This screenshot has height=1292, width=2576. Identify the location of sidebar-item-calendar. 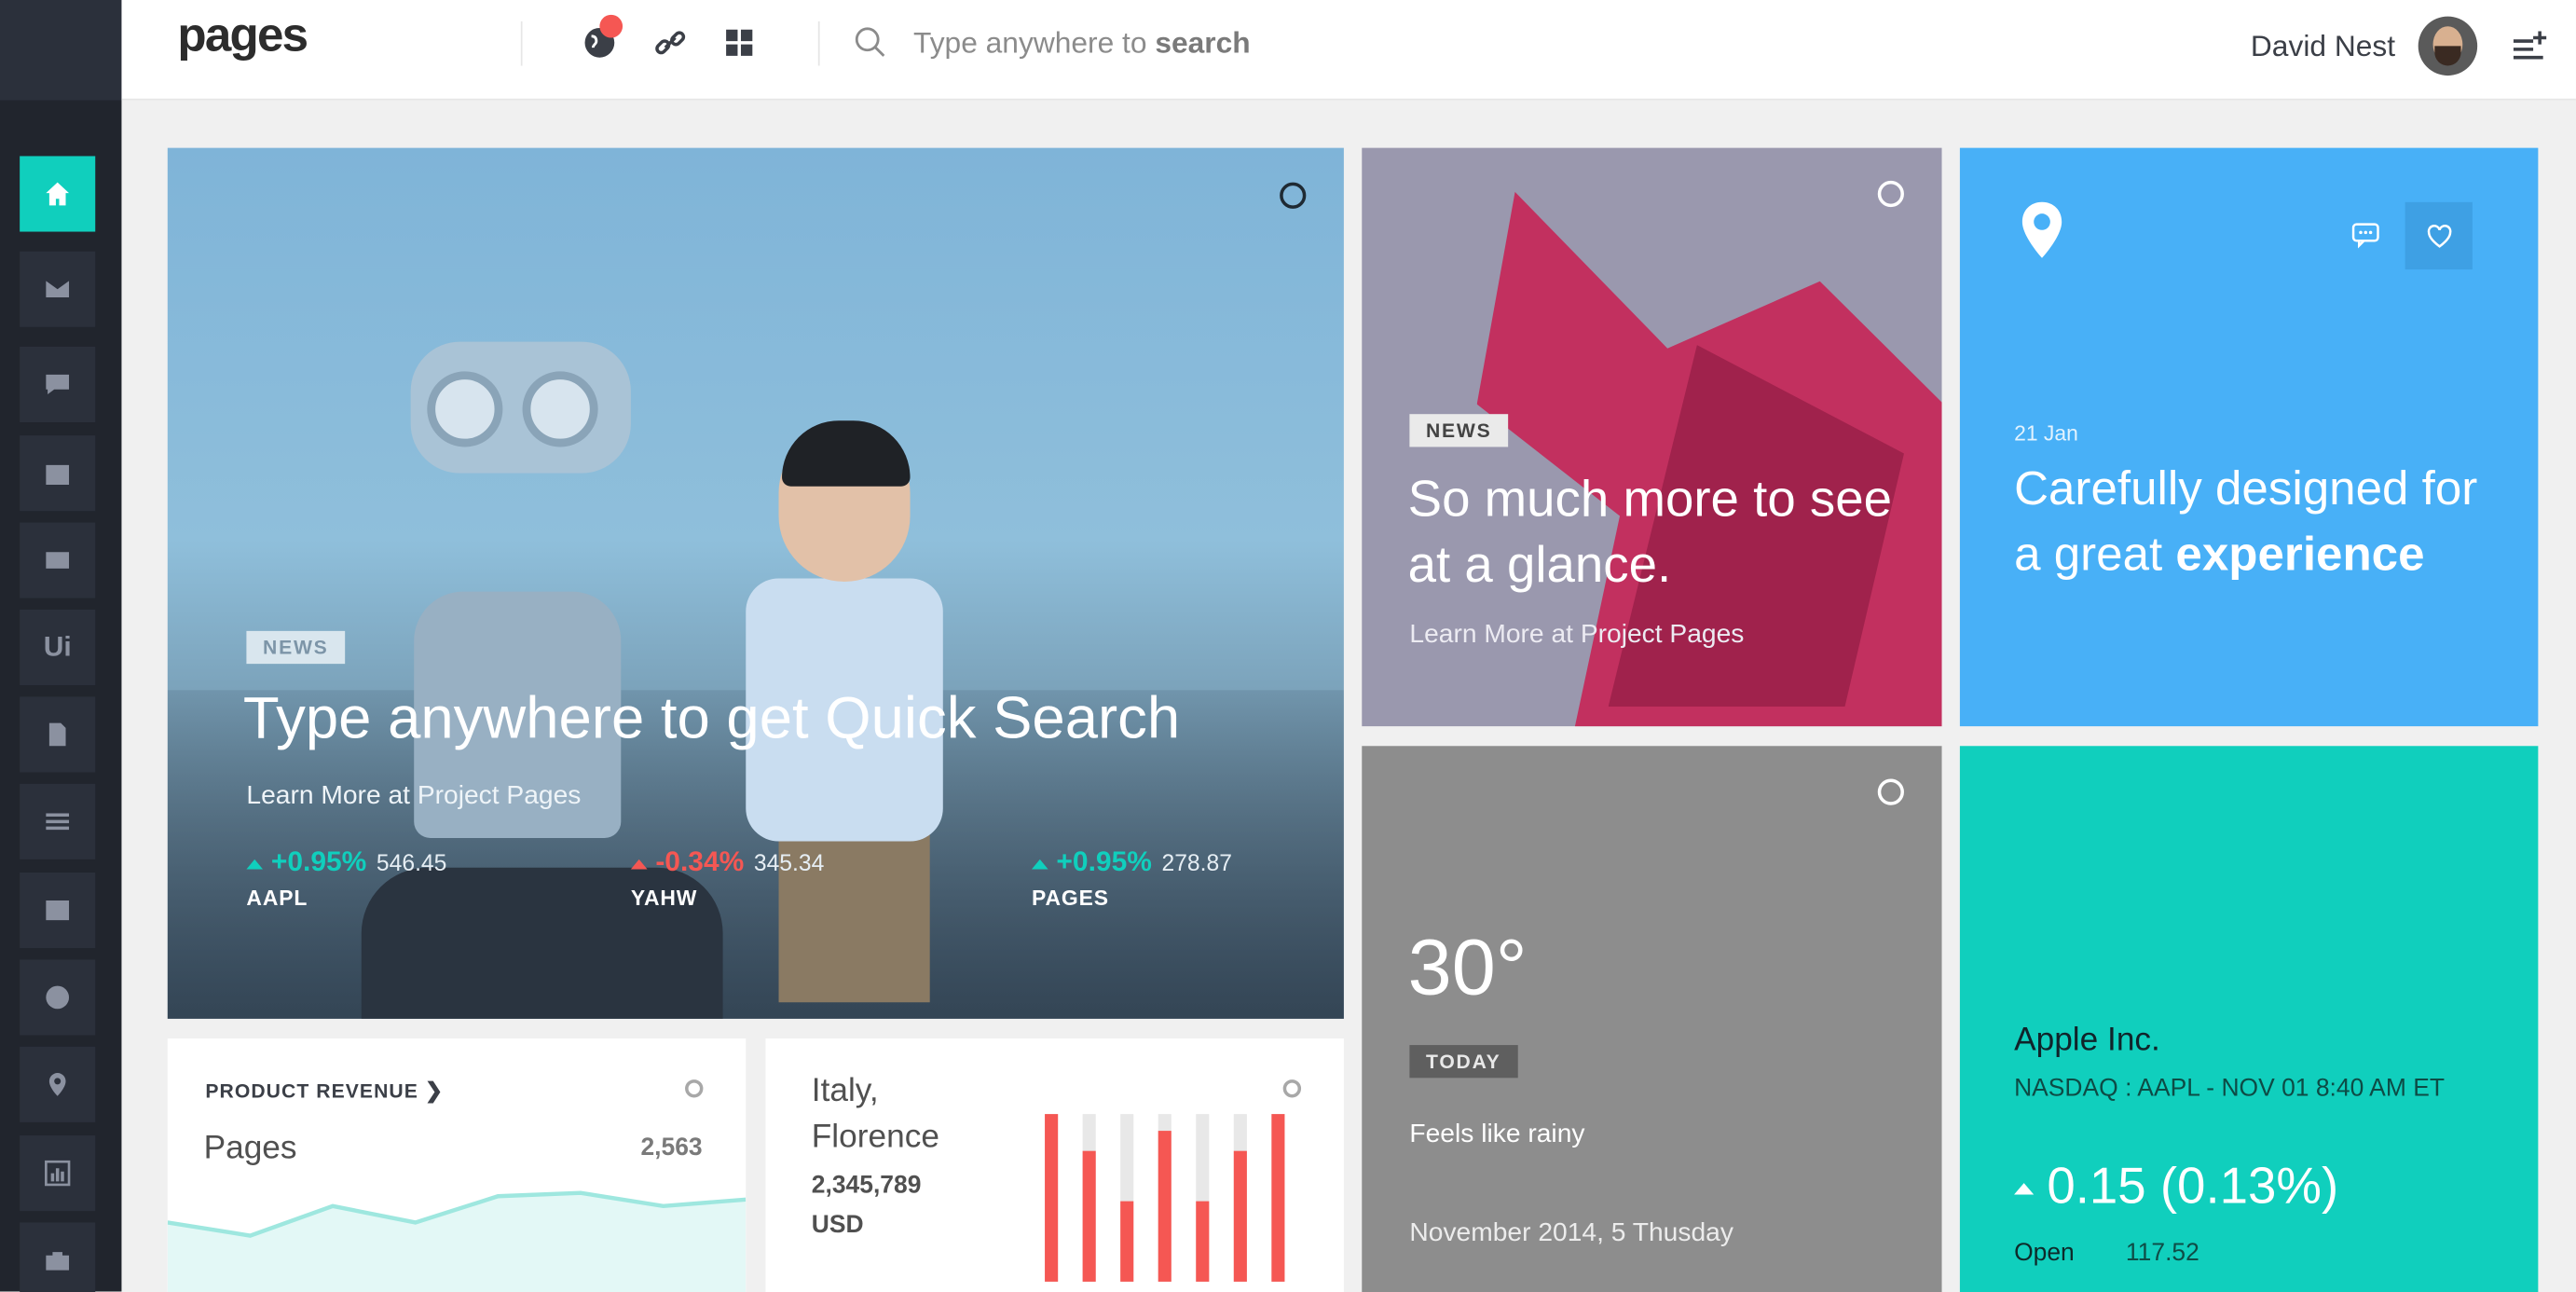
(58, 473).